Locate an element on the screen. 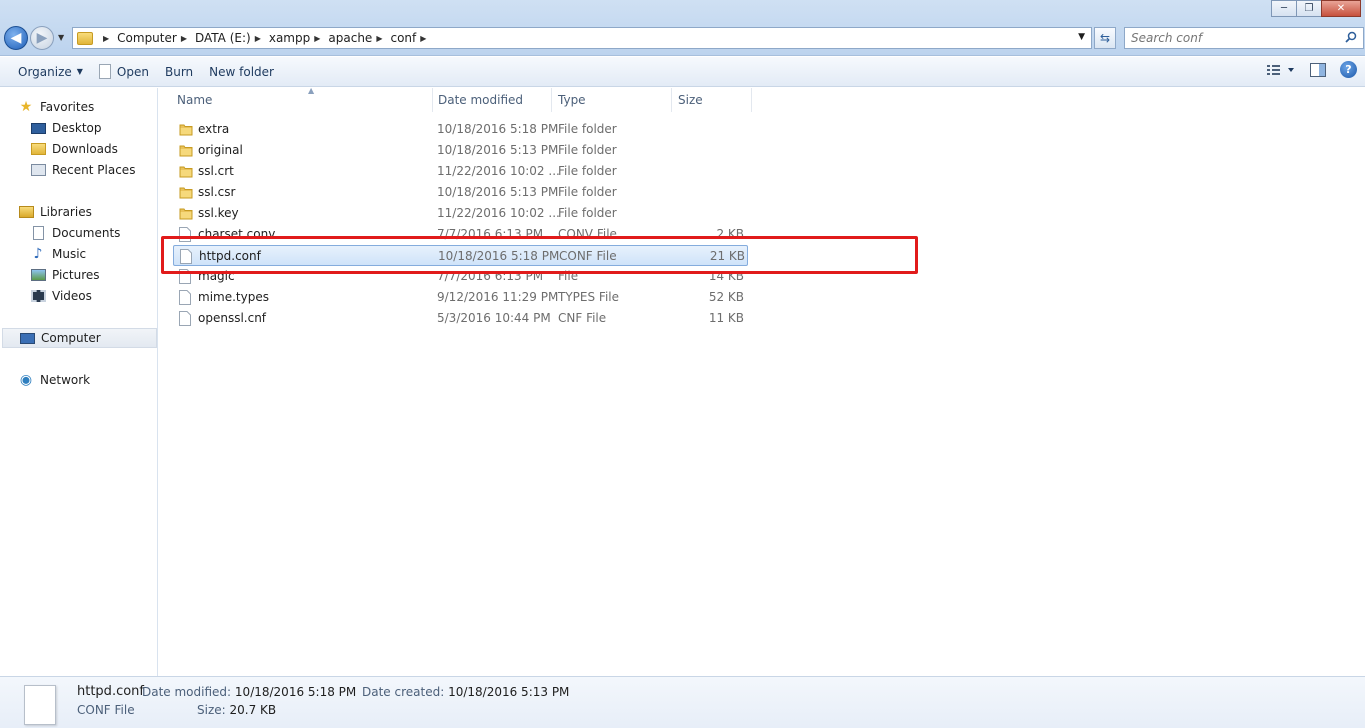  open-button: Open is located at coordinates (124, 72).